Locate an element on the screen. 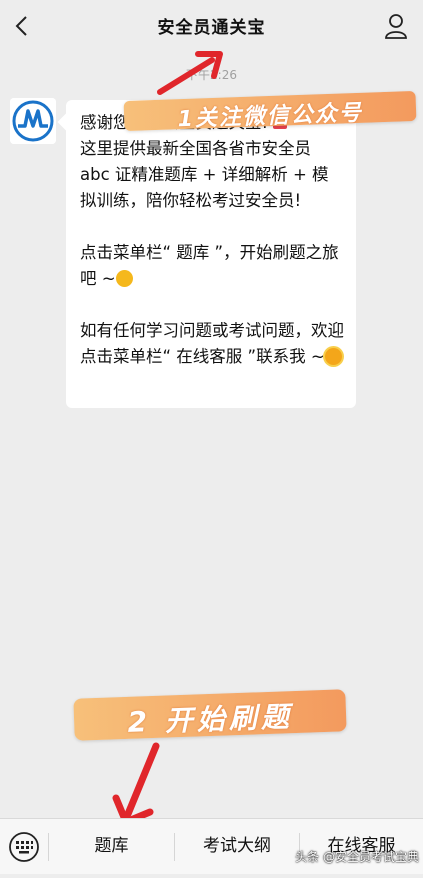 The image size is (423, 878). annotation-step2: 2 开始刷题 is located at coordinates (210, 715).